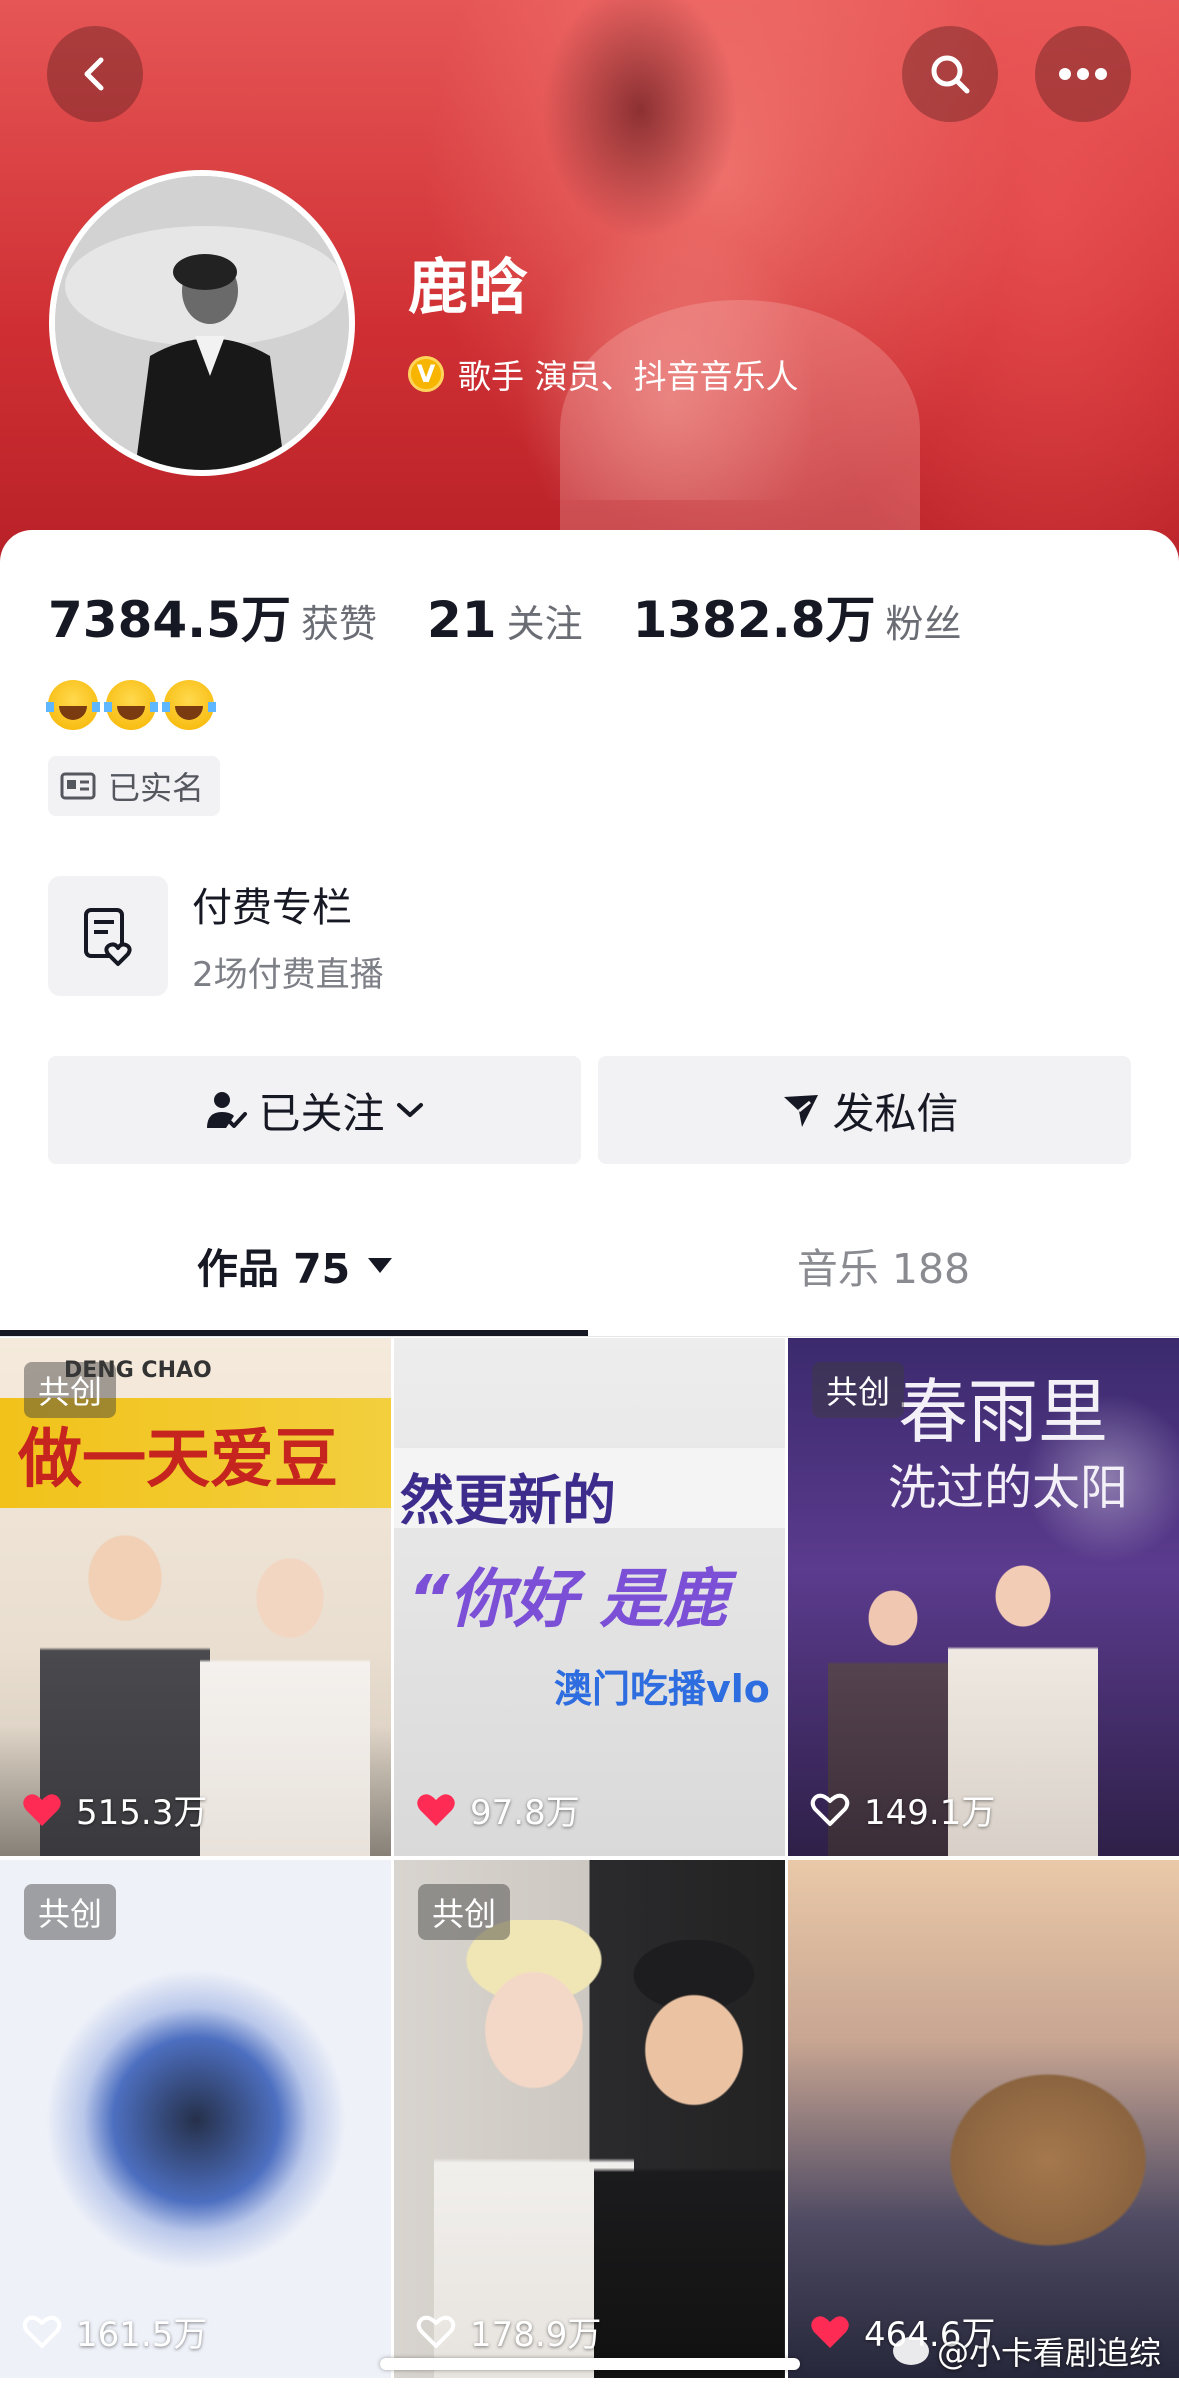 The image size is (1179, 2388). What do you see at coordinates (505, 616) in the screenshot?
I see `stats-row: 7384.5万 获赞 21 关注 1382.8万 粉丝` at bounding box center [505, 616].